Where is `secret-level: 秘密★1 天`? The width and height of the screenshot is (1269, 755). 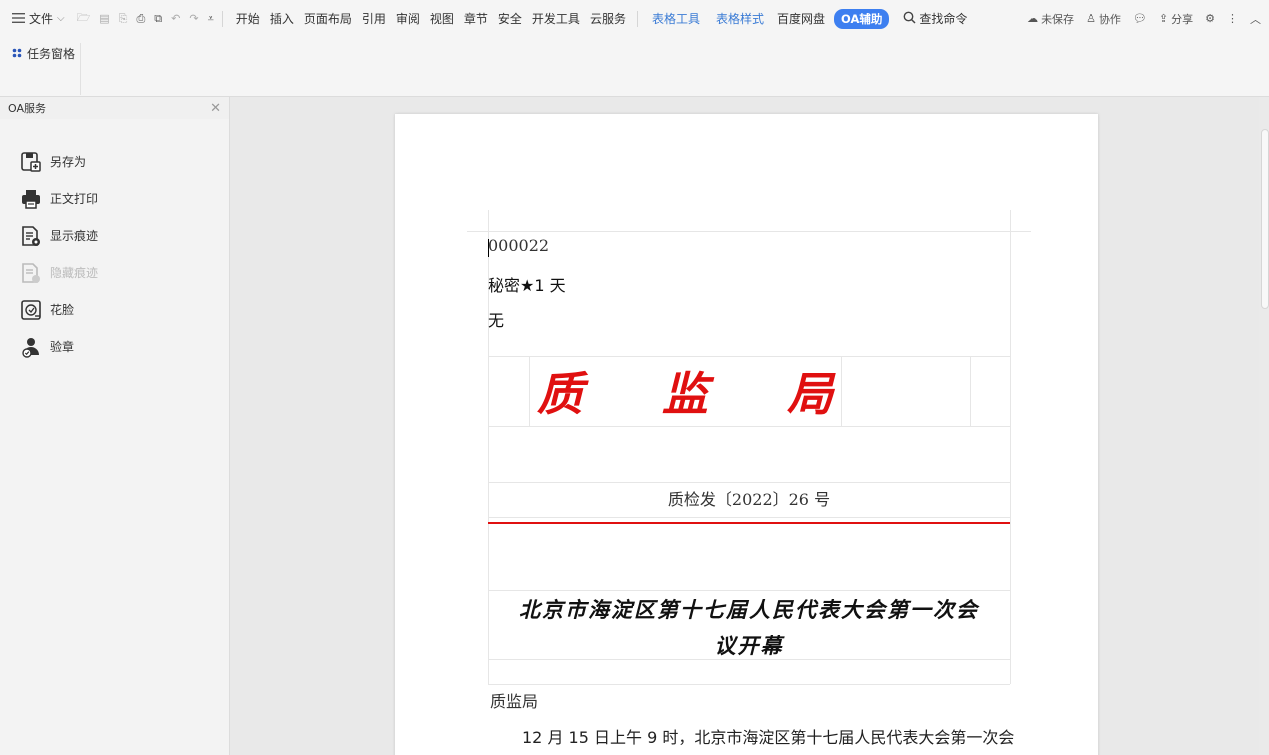 secret-level: 秘密★1 天 is located at coordinates (527, 284).